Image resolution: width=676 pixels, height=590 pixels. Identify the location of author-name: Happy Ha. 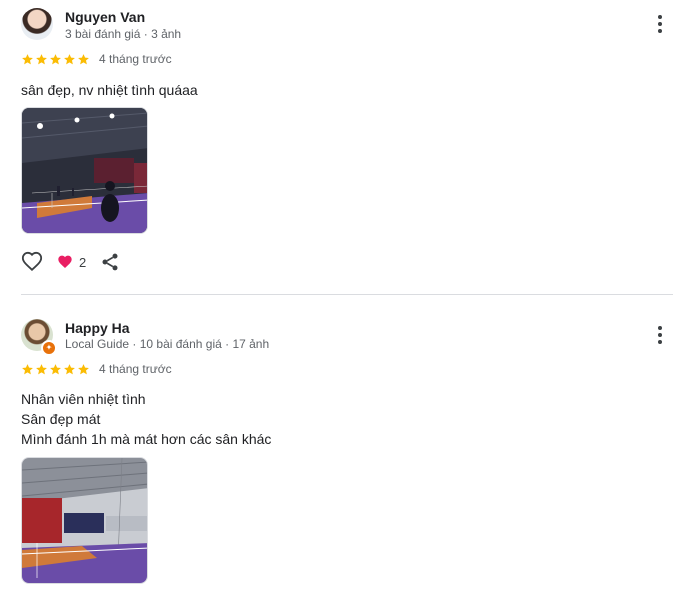
(97, 328).